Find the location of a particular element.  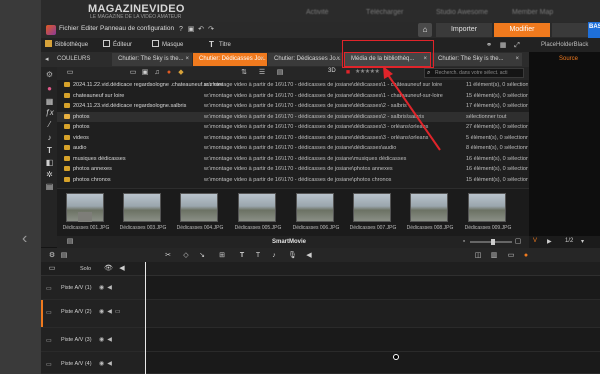

fit-icon: ▭ is located at coordinates (511, 256).